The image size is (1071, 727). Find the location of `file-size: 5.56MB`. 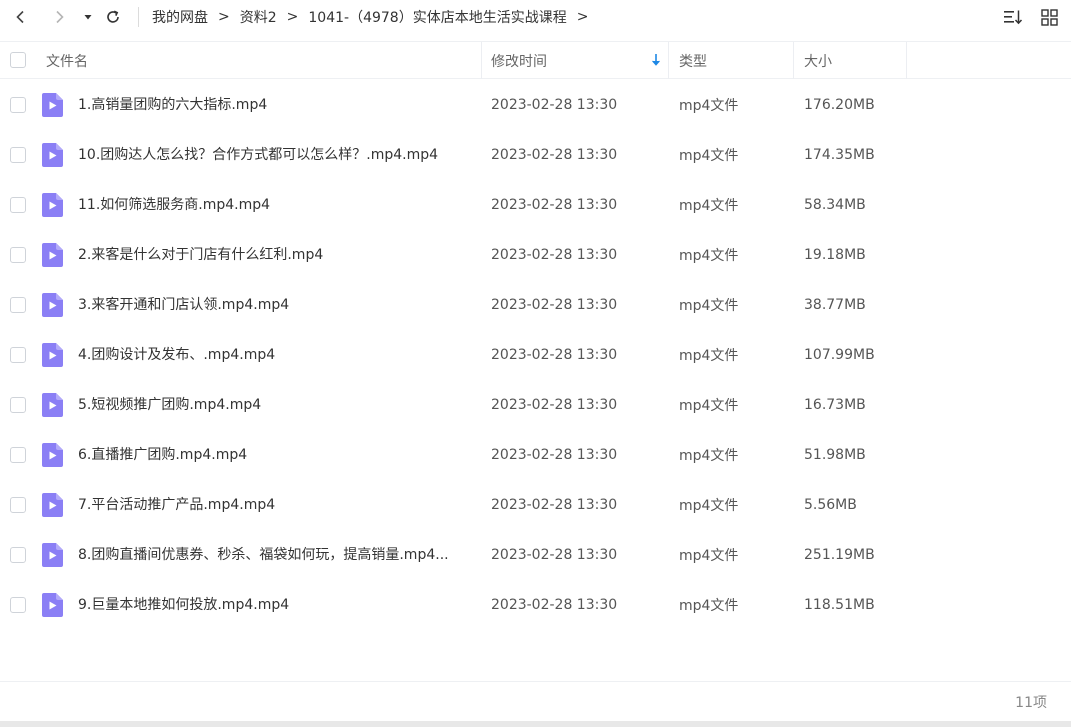

file-size: 5.56MB is located at coordinates (830, 505).